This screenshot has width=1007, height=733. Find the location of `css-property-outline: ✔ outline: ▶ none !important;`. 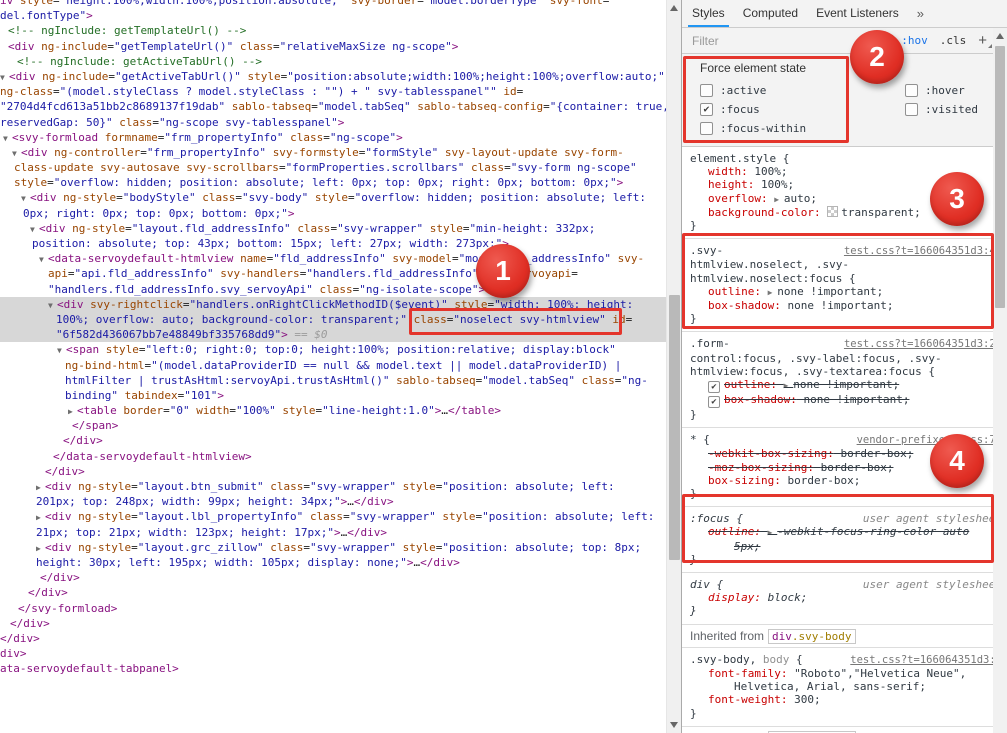

css-property-outline: ✔ outline: ▶ none !important; is located at coordinates (846, 386).